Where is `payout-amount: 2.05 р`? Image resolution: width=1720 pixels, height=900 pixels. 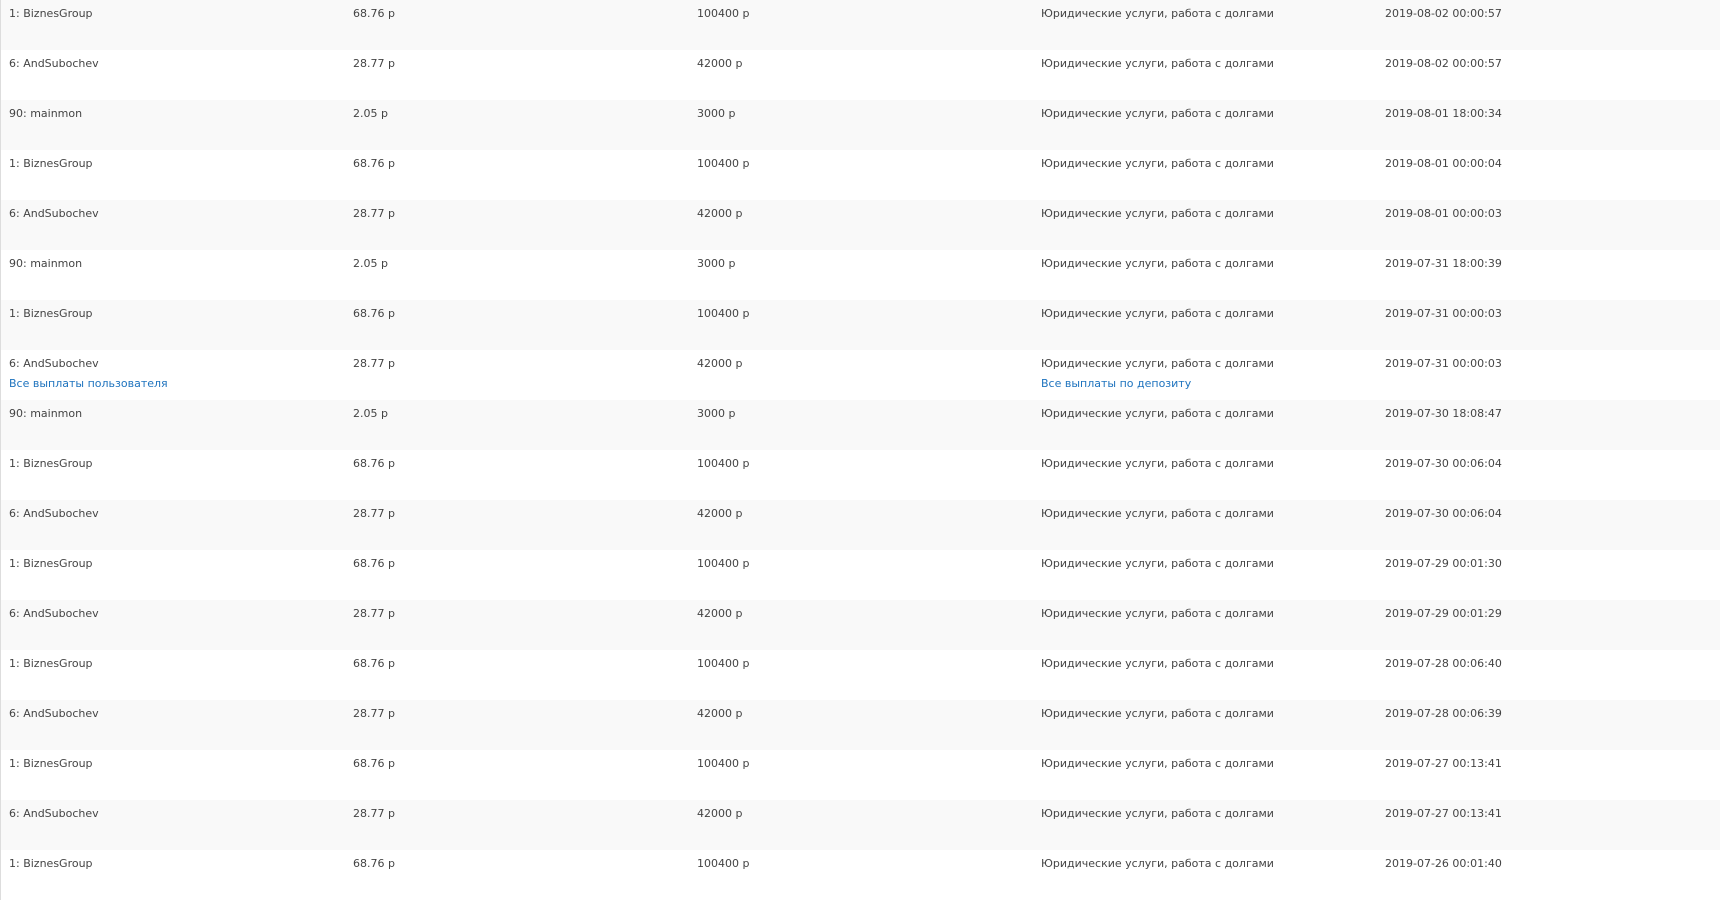
payout-amount: 2.05 р is located at coordinates (370, 413).